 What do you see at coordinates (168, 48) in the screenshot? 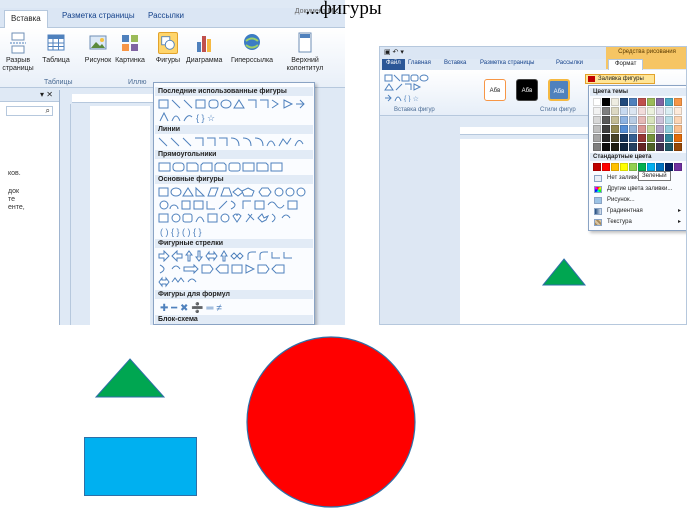
I see `shapes-button: Фигуры` at bounding box center [168, 48].